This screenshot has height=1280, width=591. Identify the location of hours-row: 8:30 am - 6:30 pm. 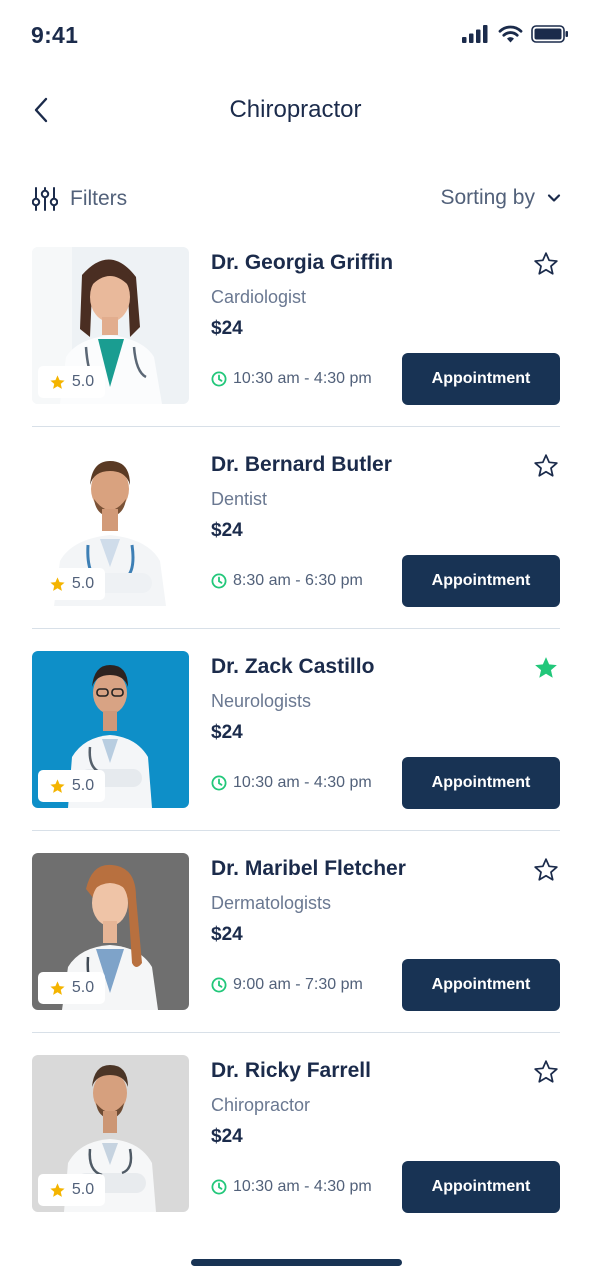
(287, 581).